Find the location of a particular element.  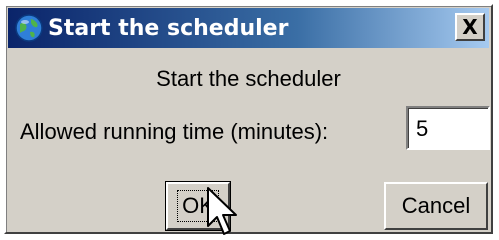

close-icon: X is located at coordinates (470, 27).